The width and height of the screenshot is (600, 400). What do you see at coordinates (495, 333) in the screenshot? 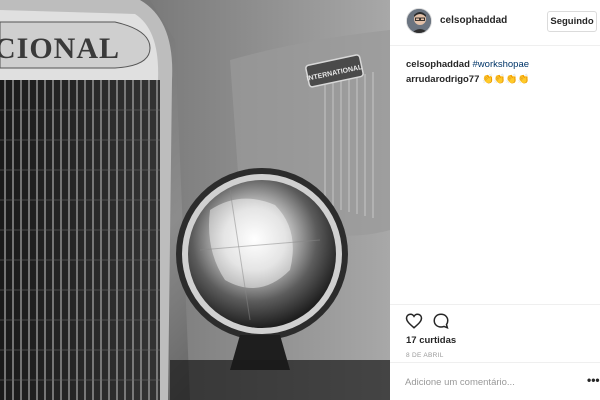
I see `post-actions: 17 curtidas 8 DE ABRIL` at bounding box center [495, 333].